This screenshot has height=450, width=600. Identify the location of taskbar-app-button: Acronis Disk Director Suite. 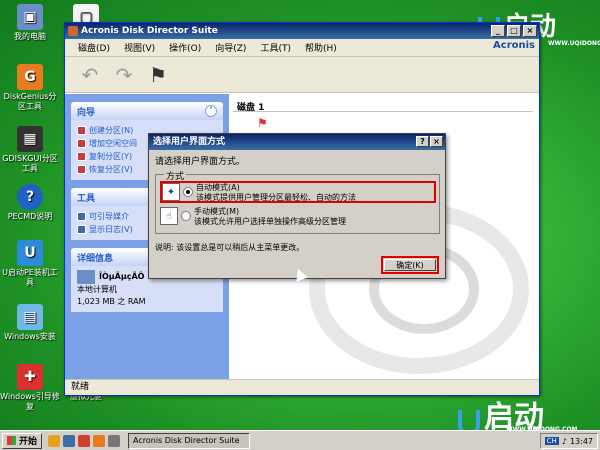
(189, 440).